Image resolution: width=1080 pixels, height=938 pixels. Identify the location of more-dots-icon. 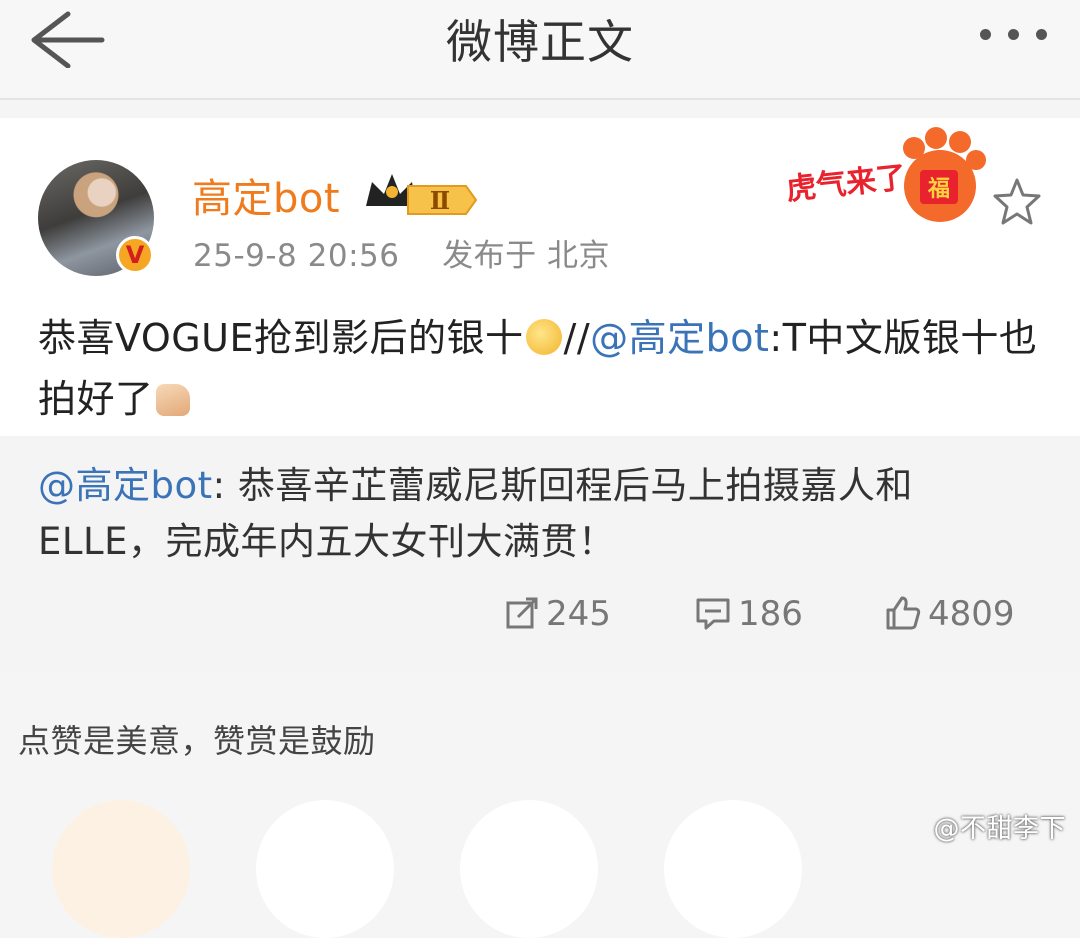
(985, 34).